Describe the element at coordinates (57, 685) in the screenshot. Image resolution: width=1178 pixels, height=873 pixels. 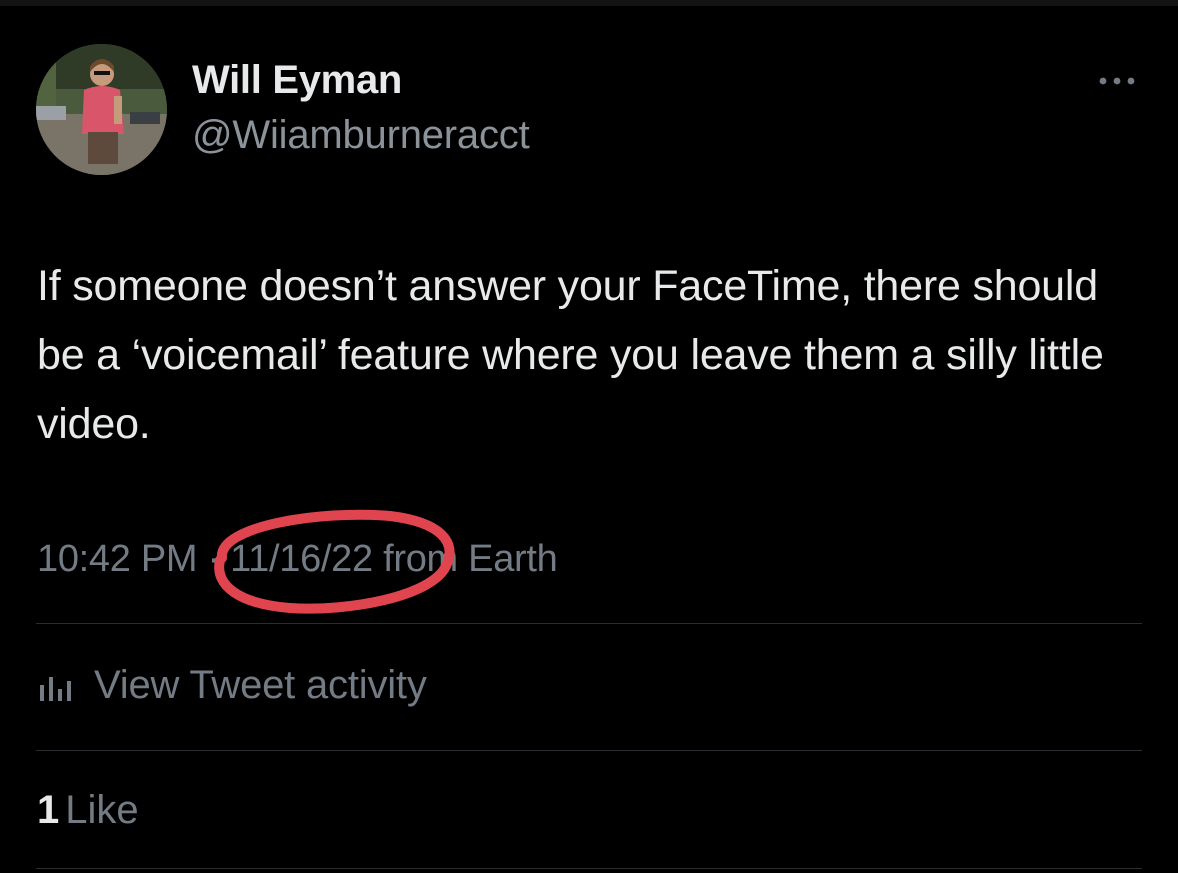
I see `bar-chart-icon` at that location.